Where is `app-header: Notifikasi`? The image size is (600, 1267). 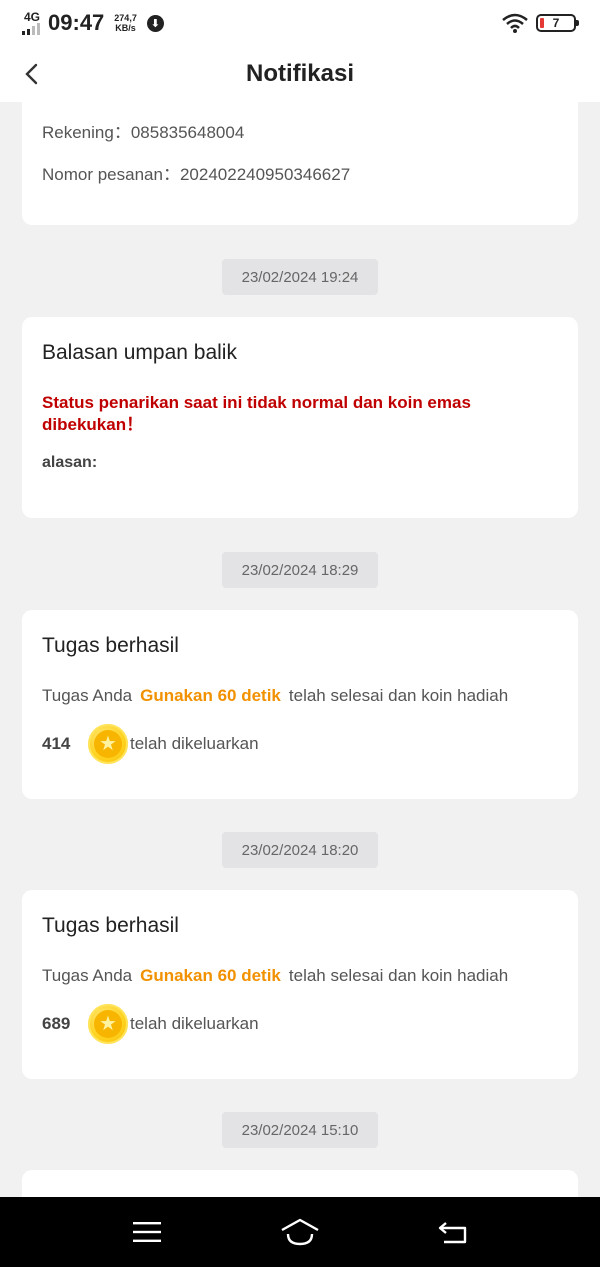
app-header: Notifikasi is located at coordinates (300, 74).